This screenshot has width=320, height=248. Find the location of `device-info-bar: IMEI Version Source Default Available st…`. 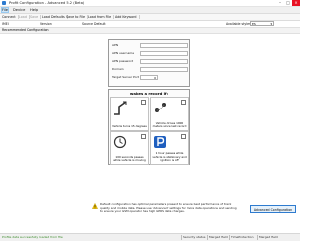

device-info-bar: IMEI Version Source Default Available st… is located at coordinates (150, 24).